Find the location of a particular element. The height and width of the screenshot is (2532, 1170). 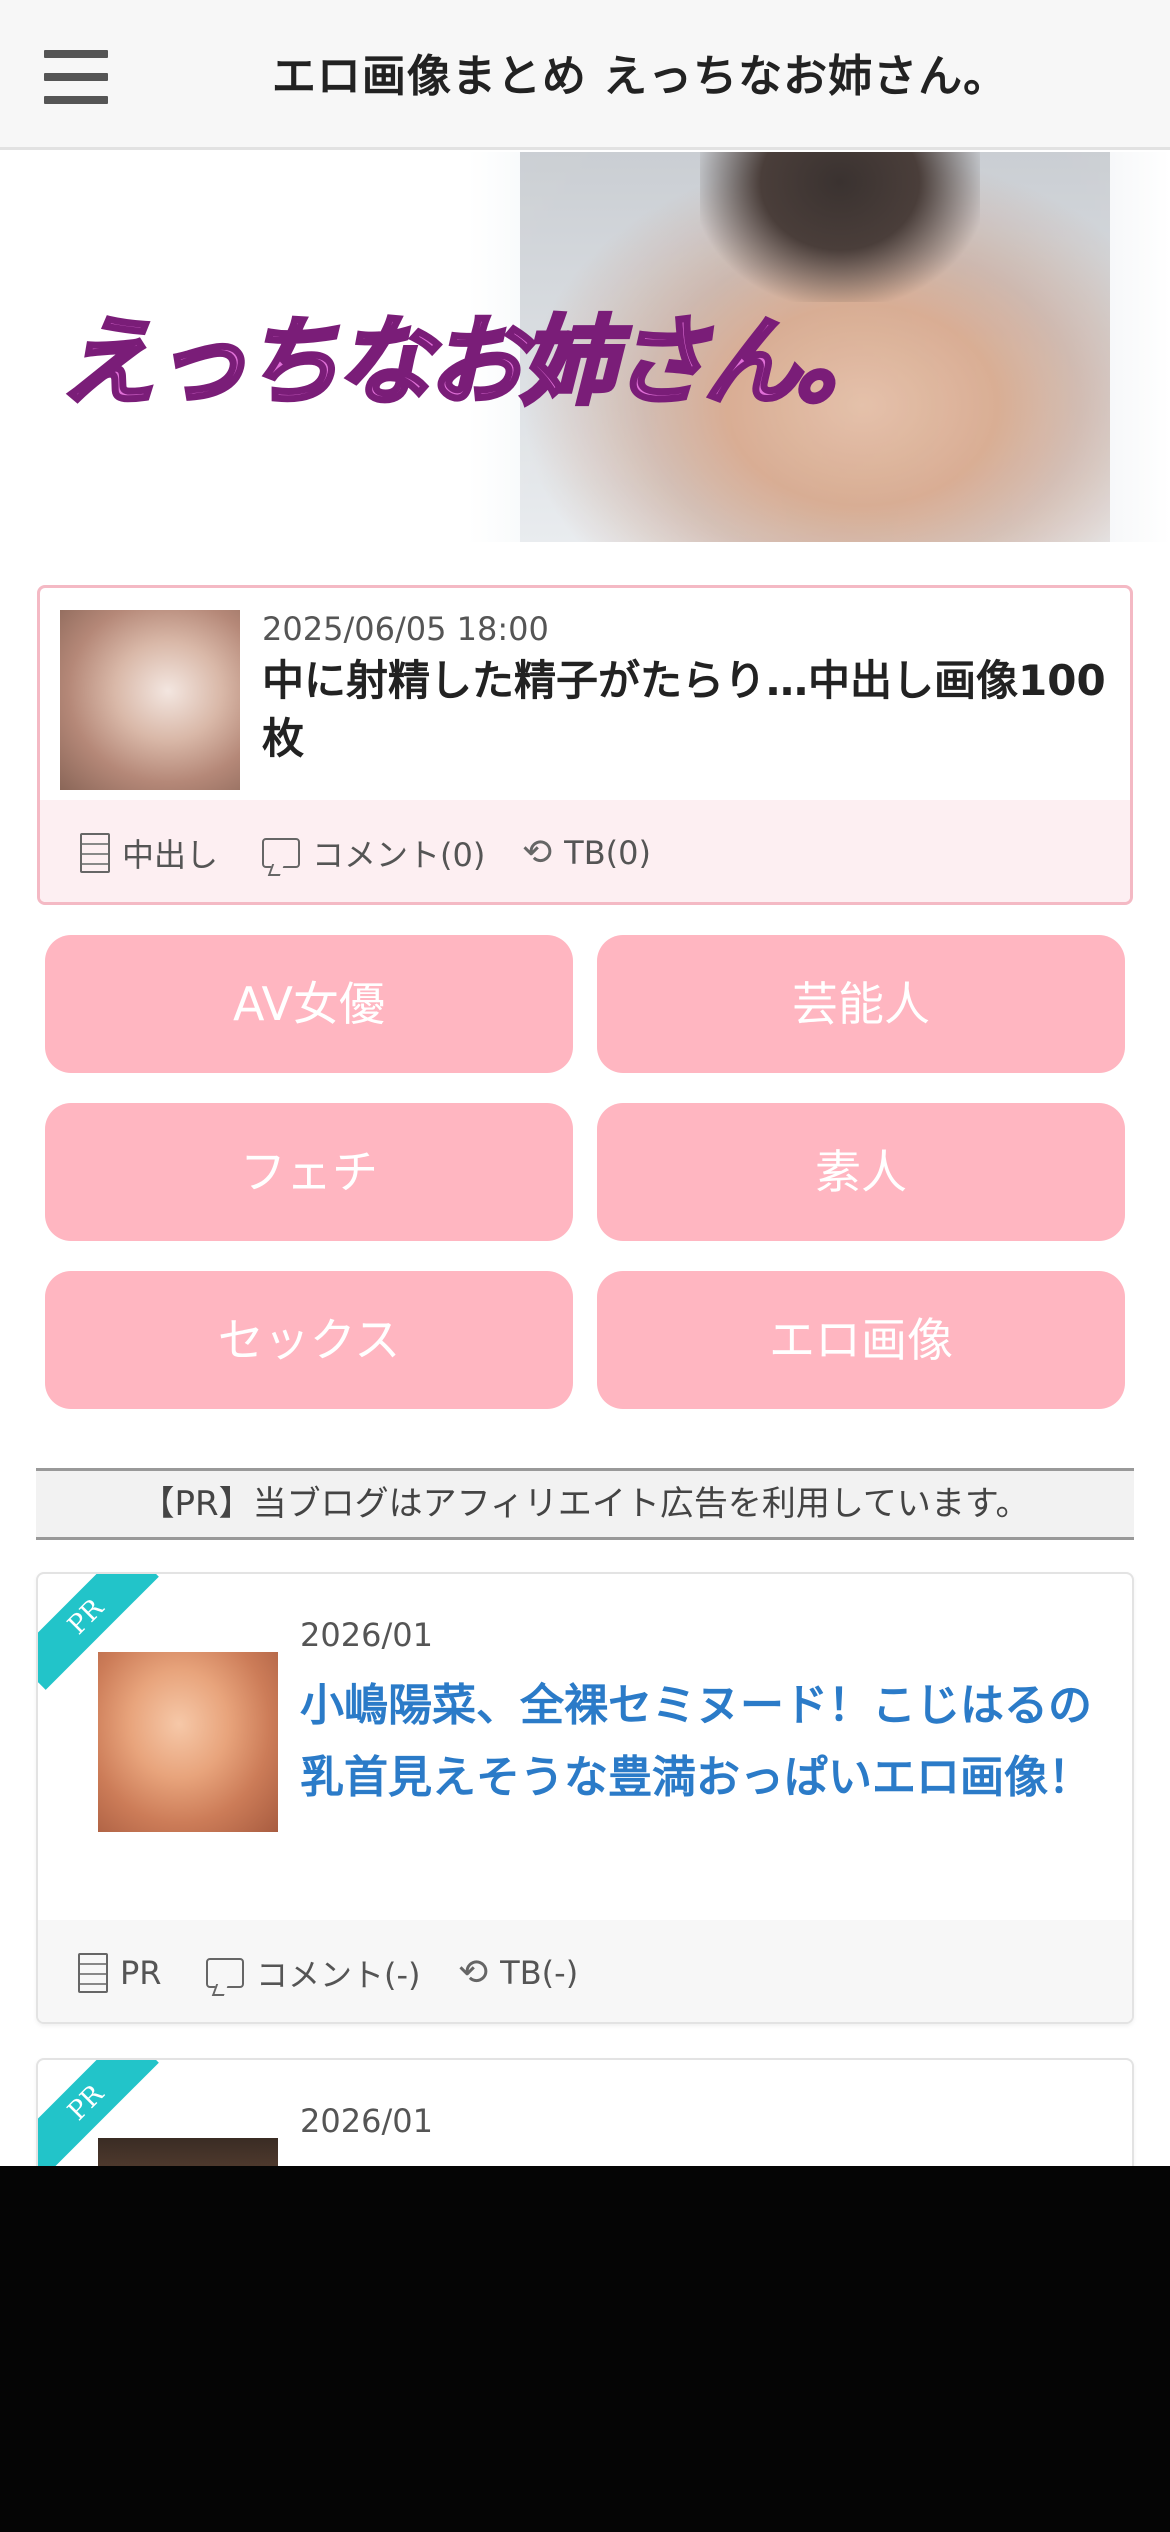

article-meta-bar: PR コメント(-) ⟲ TB(-) is located at coordinates (585, 1971).